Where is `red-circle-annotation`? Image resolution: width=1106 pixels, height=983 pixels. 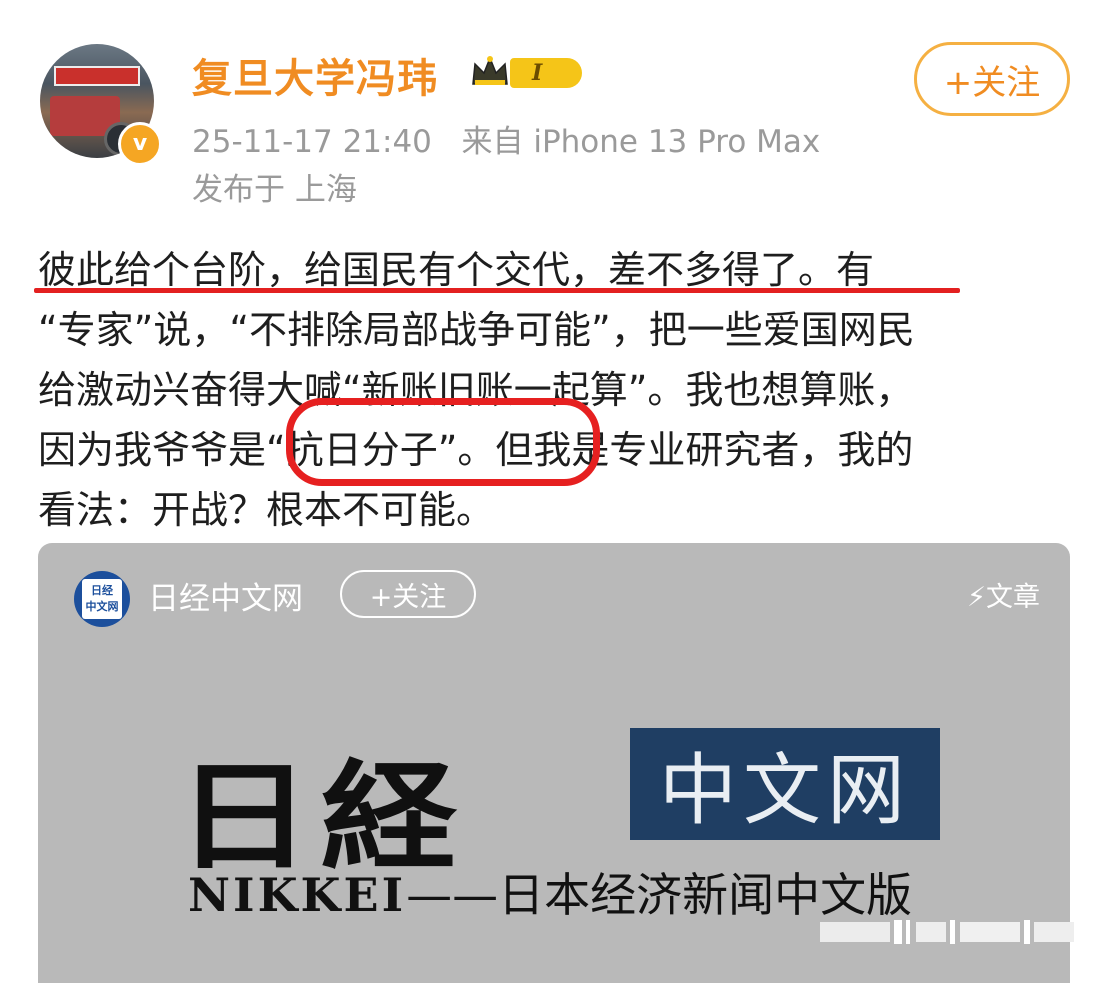 red-circle-annotation is located at coordinates (443, 442).